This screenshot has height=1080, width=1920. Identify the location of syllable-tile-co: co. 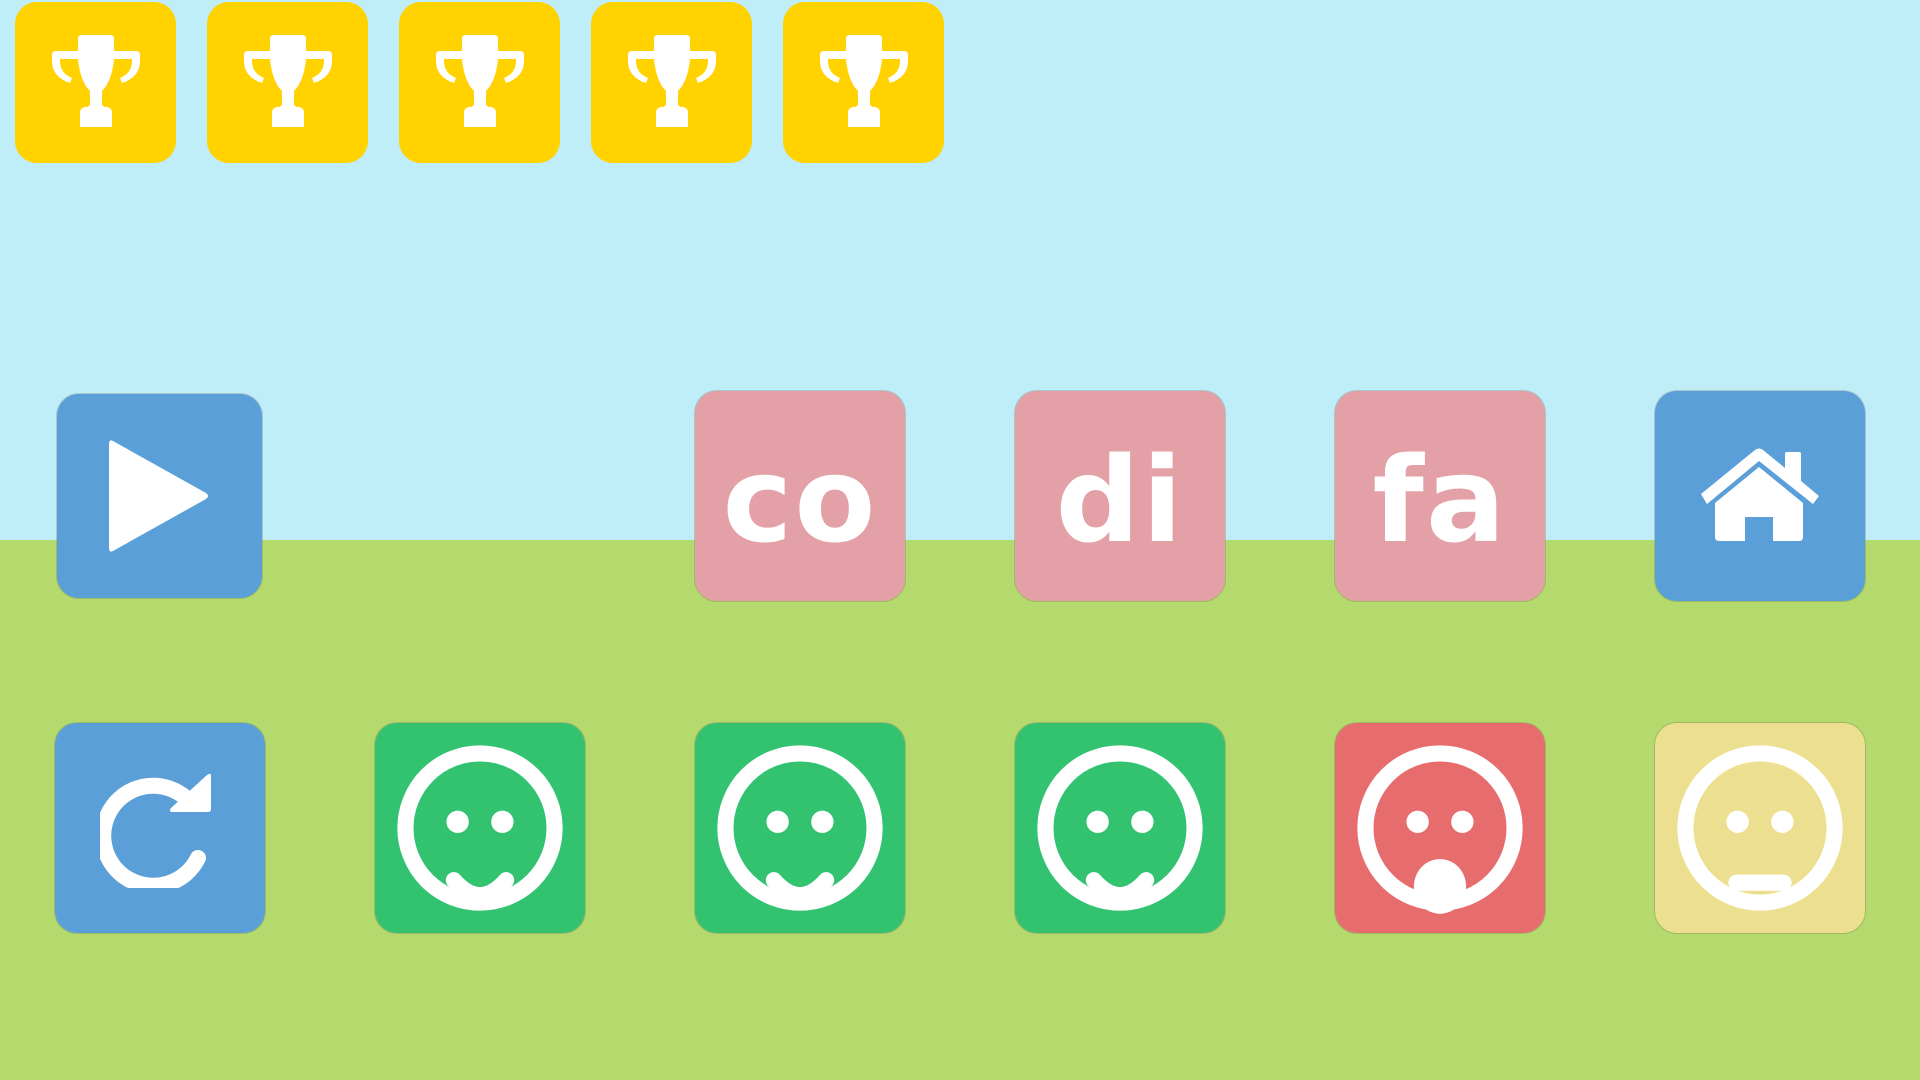
(800, 496).